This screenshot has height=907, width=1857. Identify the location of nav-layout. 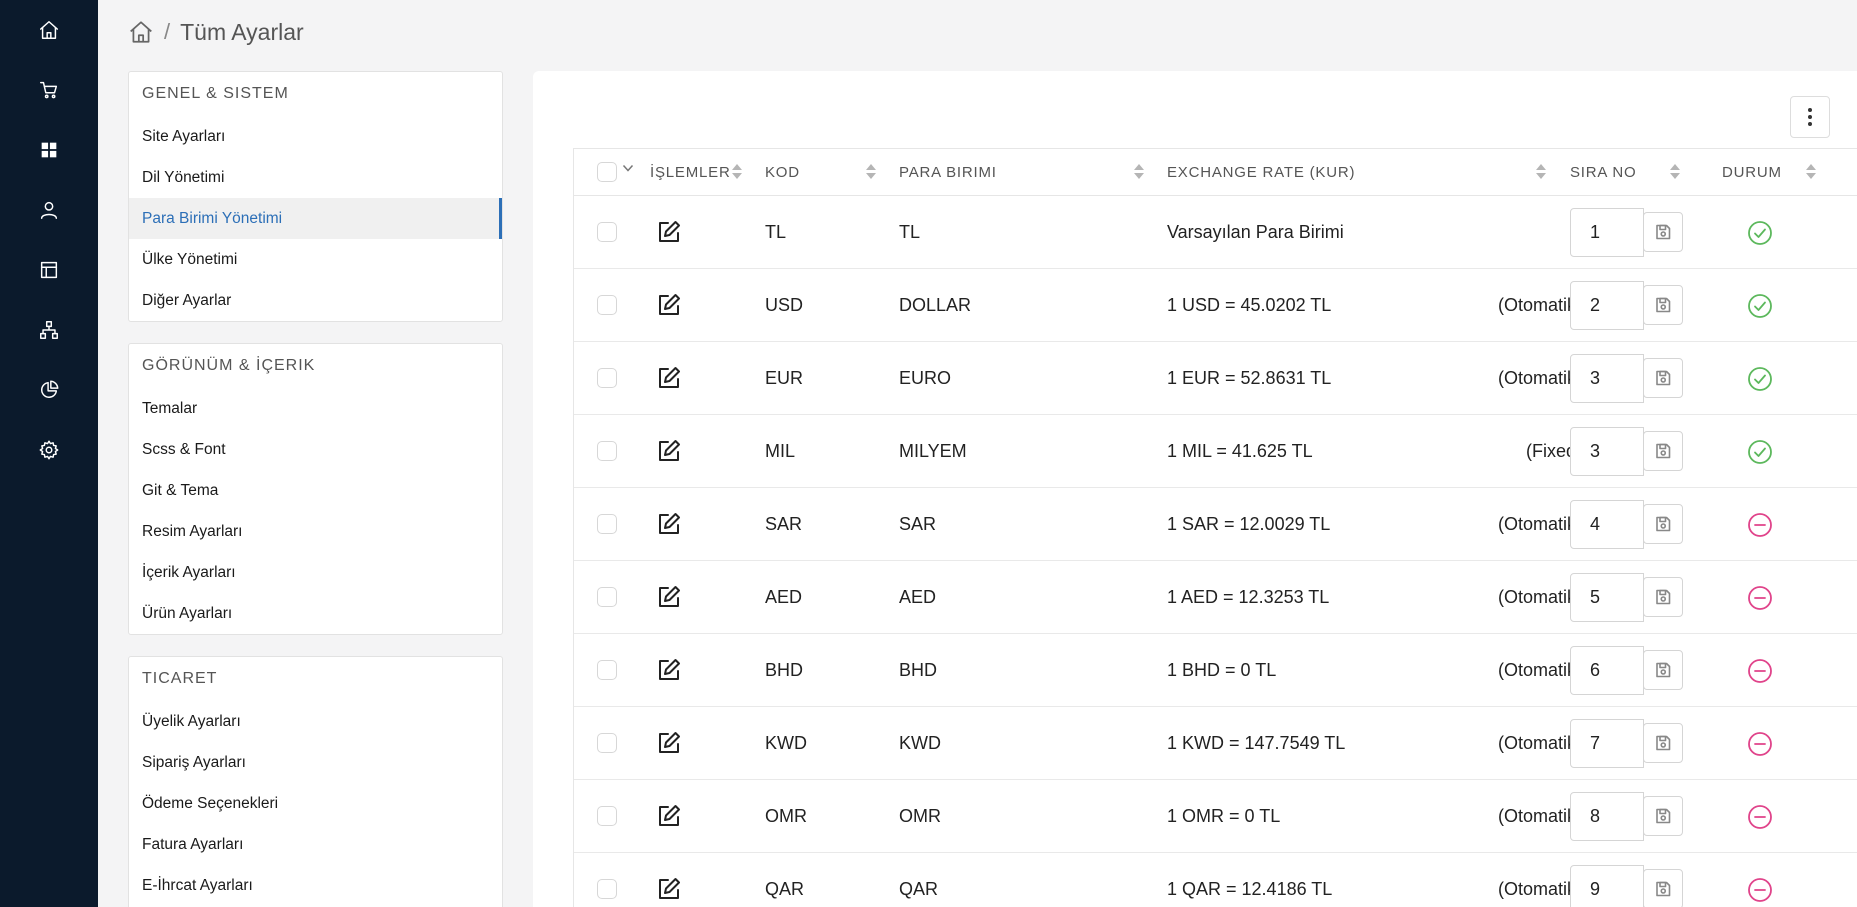
(49, 270).